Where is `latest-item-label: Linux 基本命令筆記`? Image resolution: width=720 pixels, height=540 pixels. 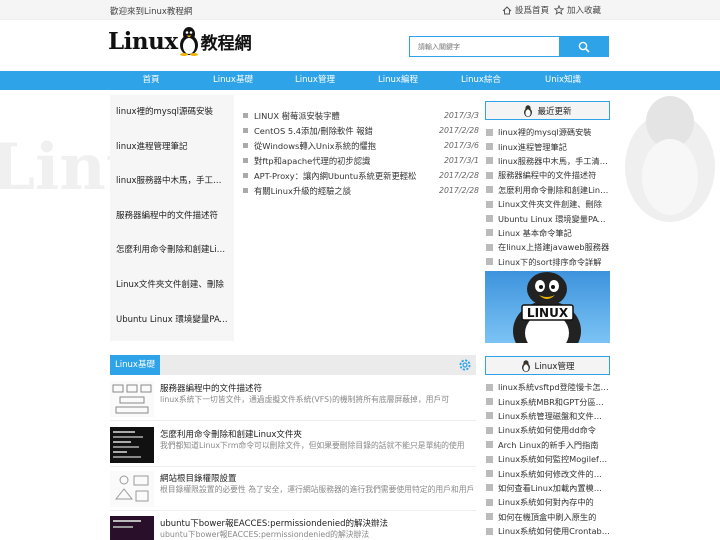
latest-item-label: Linux 基本命令筆記 is located at coordinates (535, 232).